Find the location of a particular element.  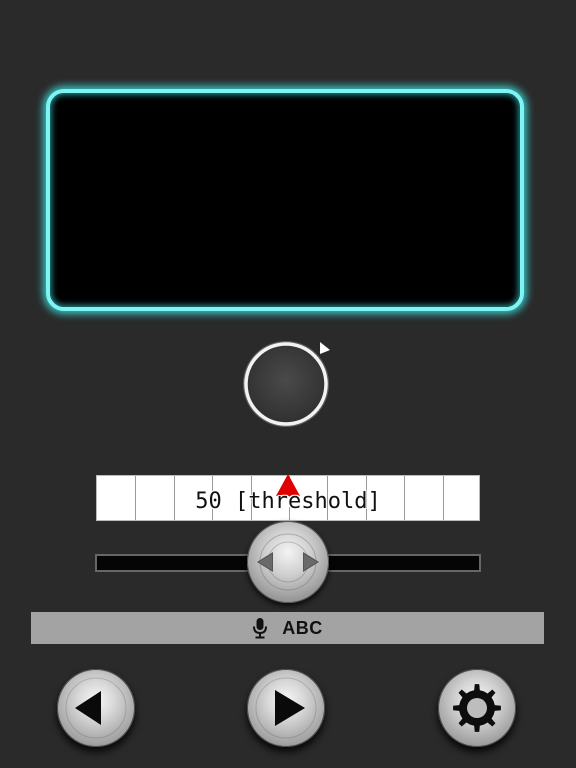

dial-indicator is located at coordinates (286, 384).